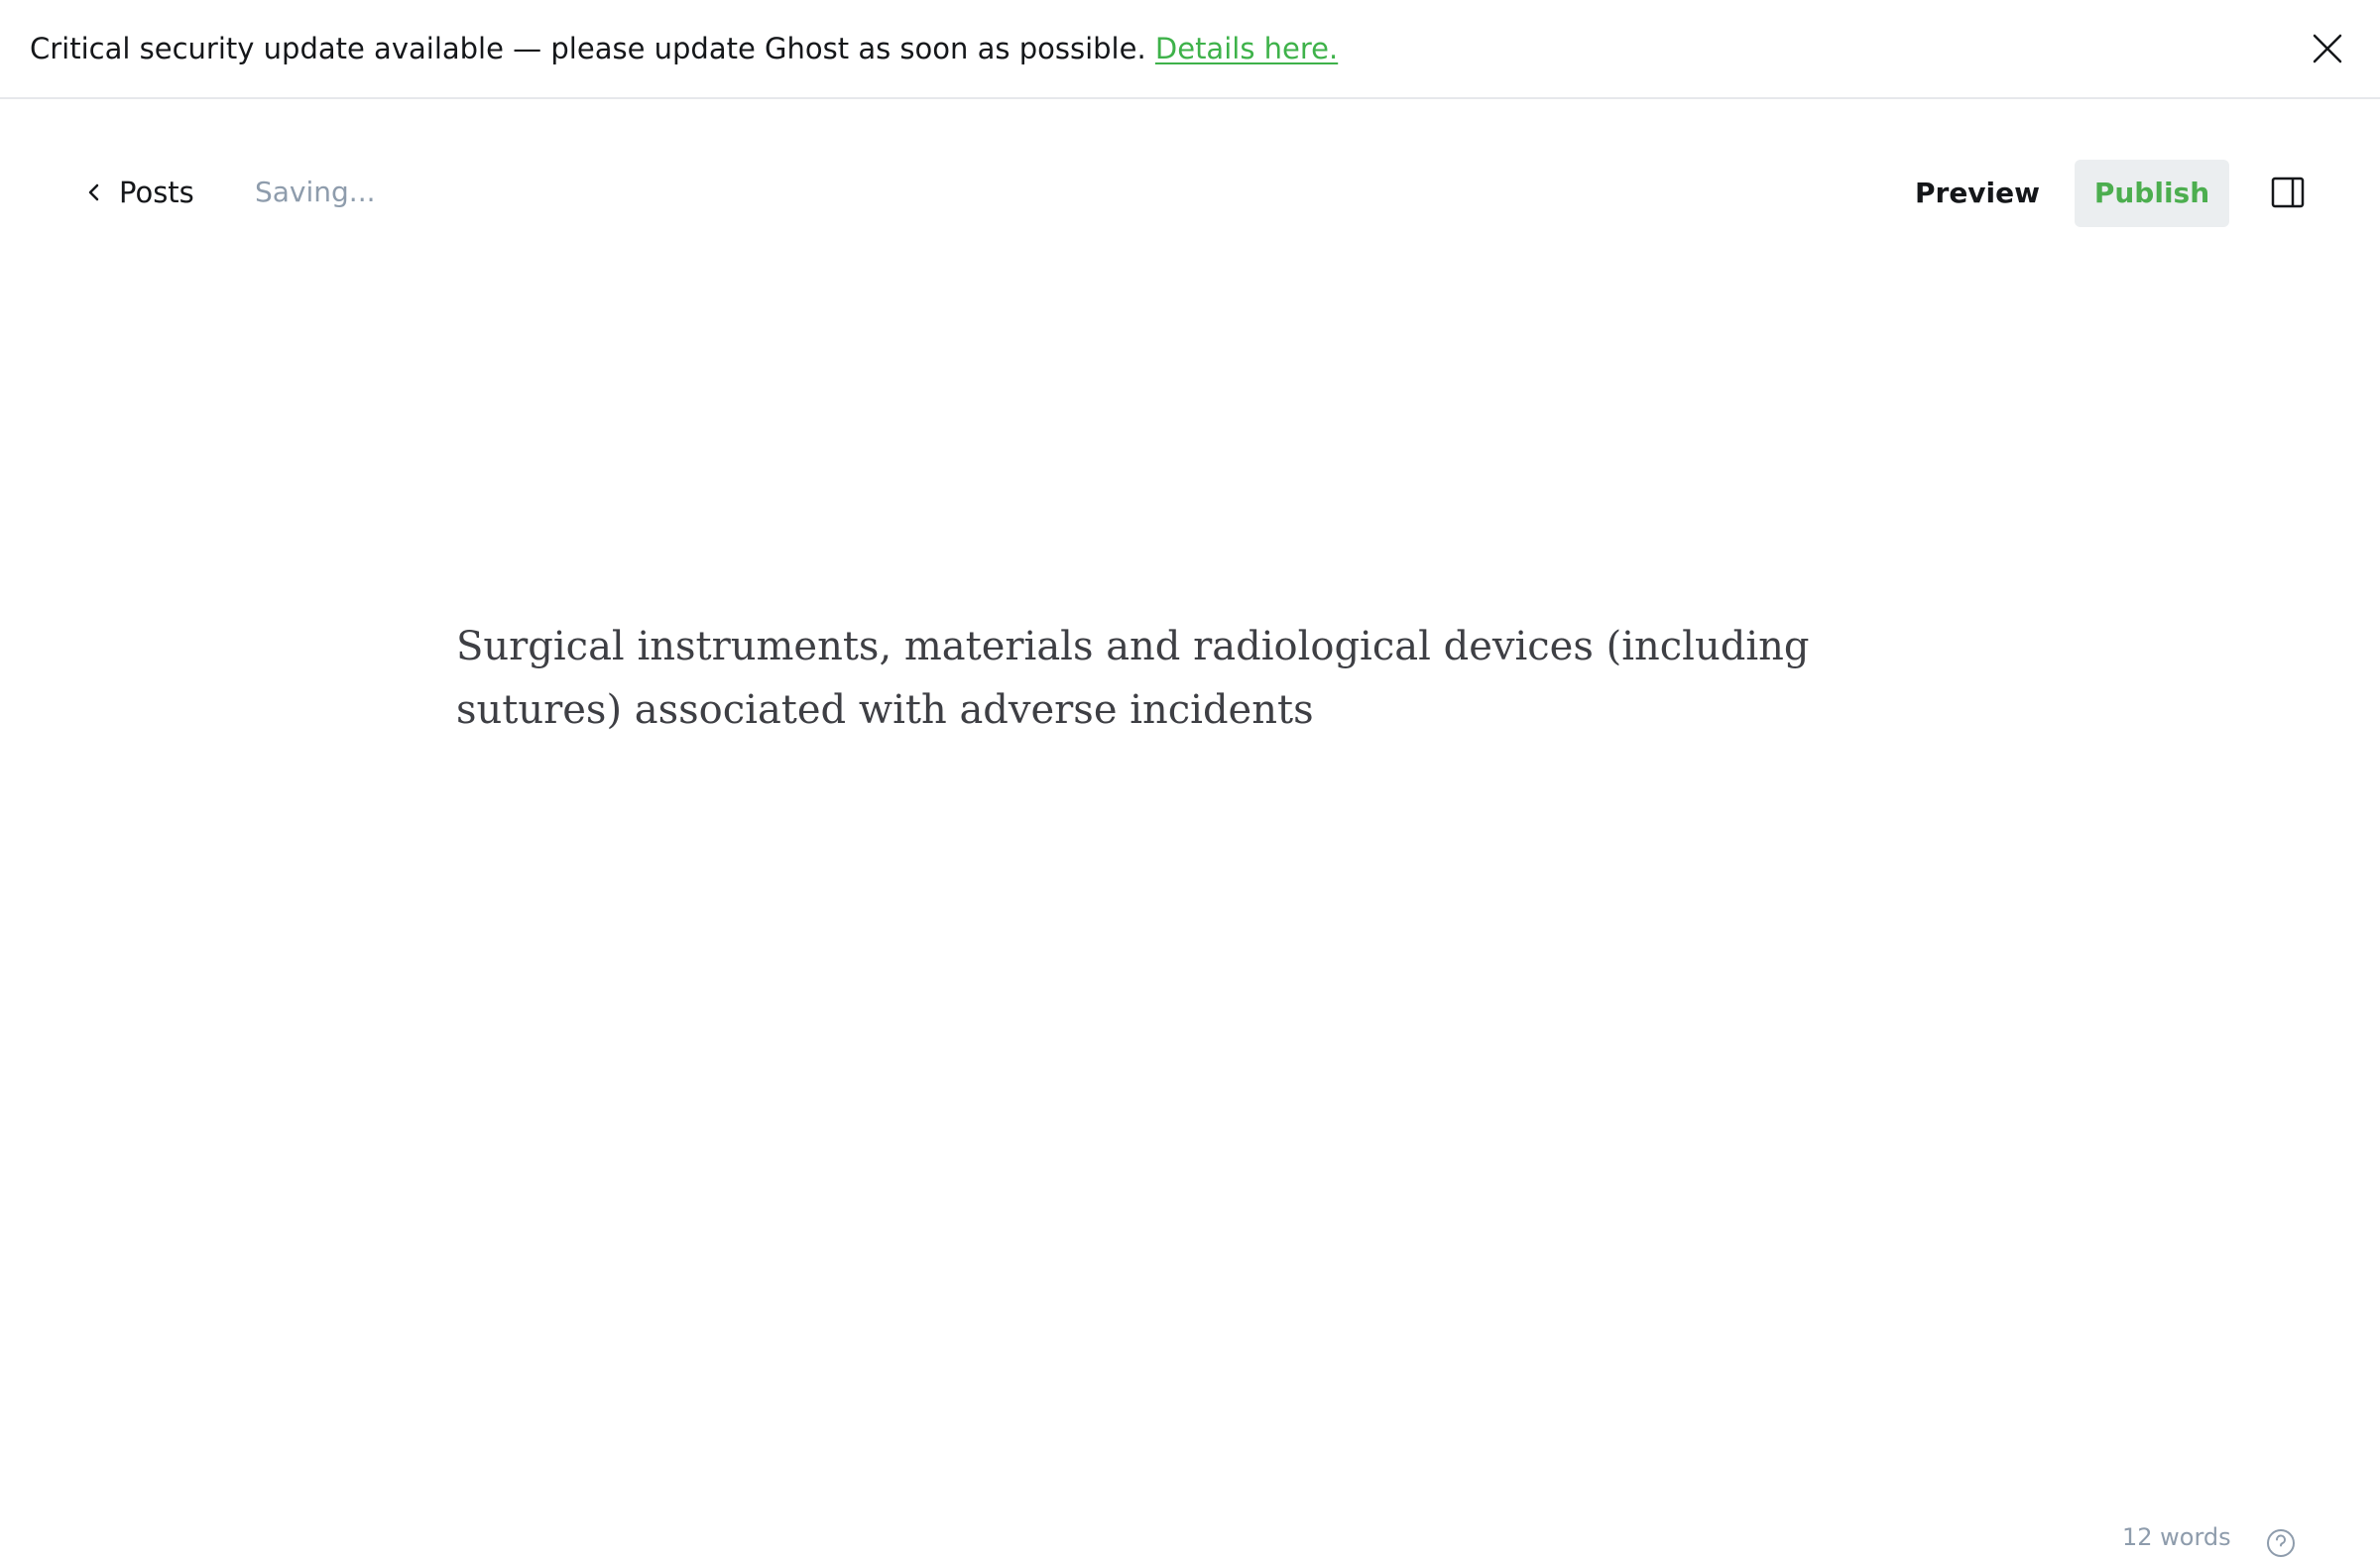 This screenshot has height=1559, width=2380. What do you see at coordinates (1246, 49) in the screenshot?
I see `banner-details-link: Details here.` at bounding box center [1246, 49].